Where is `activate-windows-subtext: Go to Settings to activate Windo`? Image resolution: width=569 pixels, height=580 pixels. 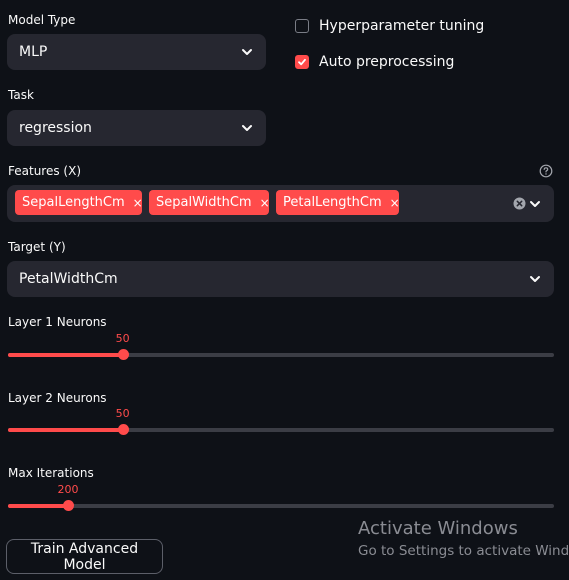 activate-windows-subtext: Go to Settings to activate Windo is located at coordinates (463, 551).